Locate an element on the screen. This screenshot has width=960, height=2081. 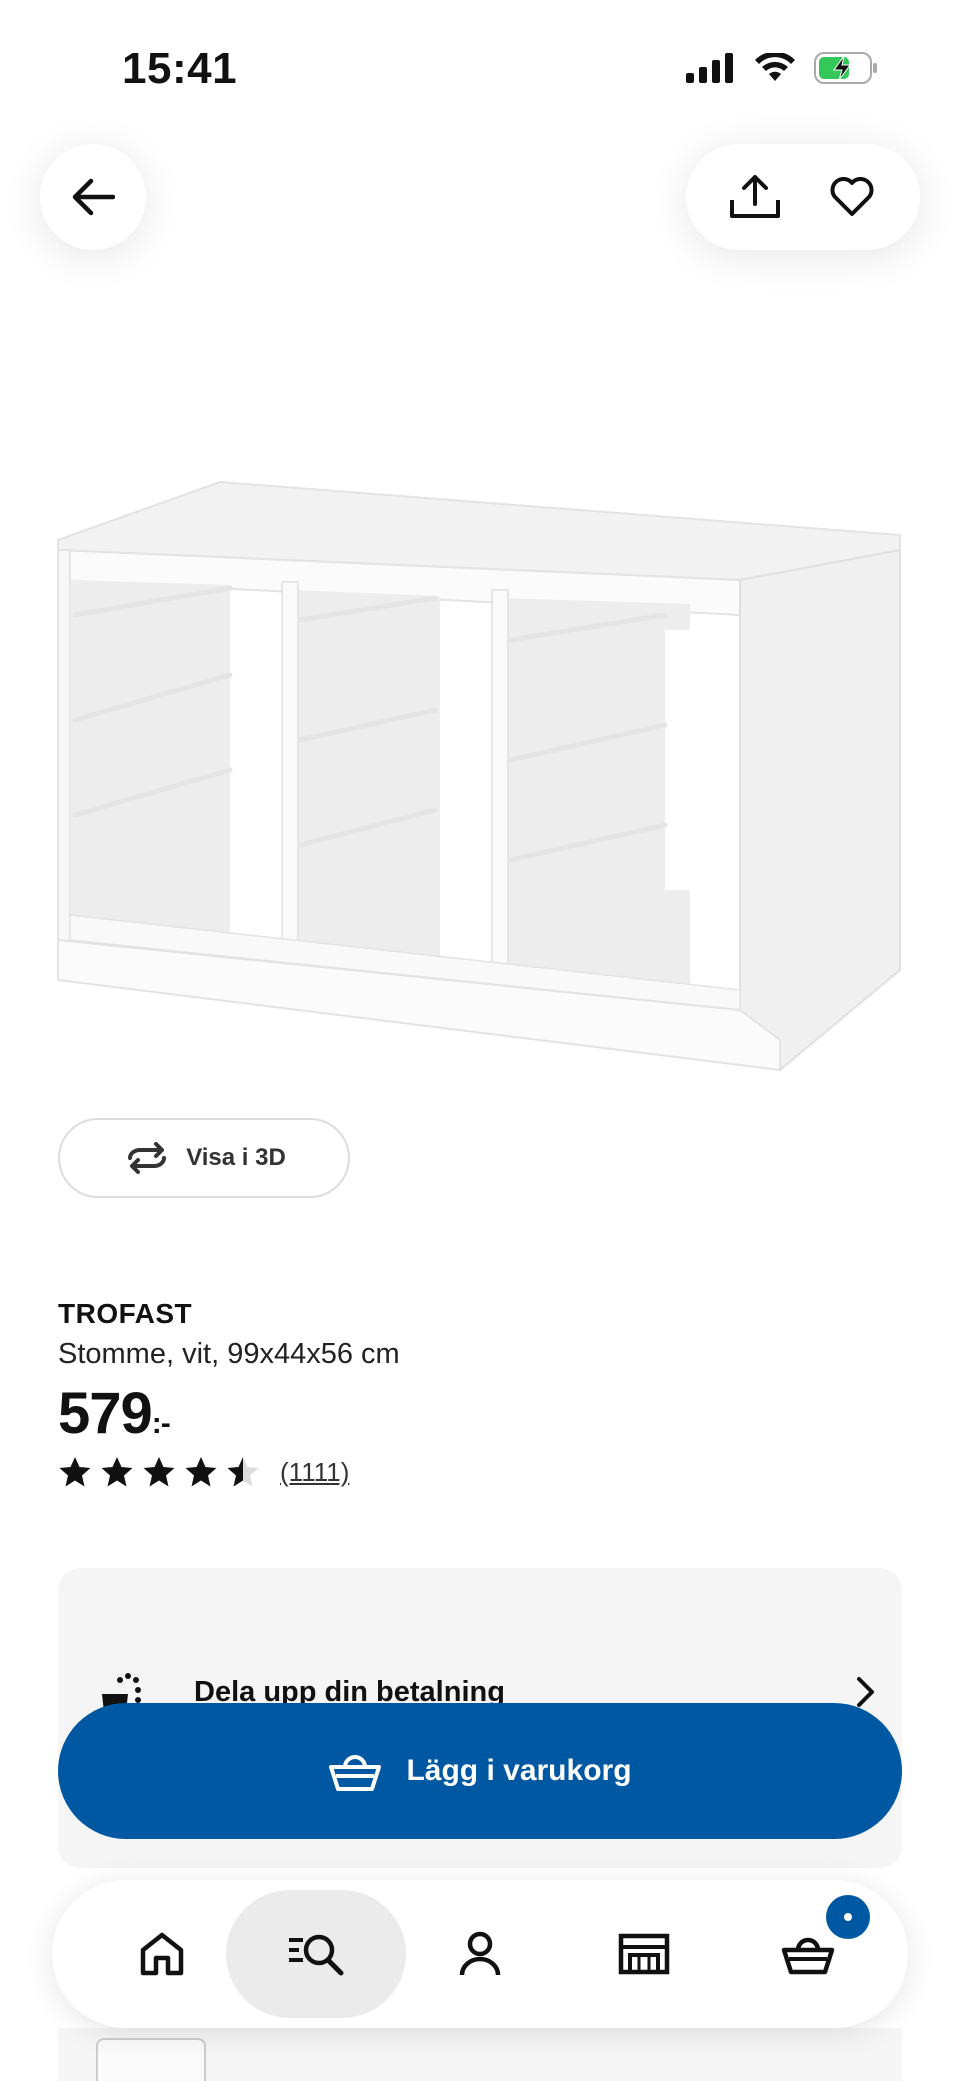
back-button is located at coordinates (93, 197).